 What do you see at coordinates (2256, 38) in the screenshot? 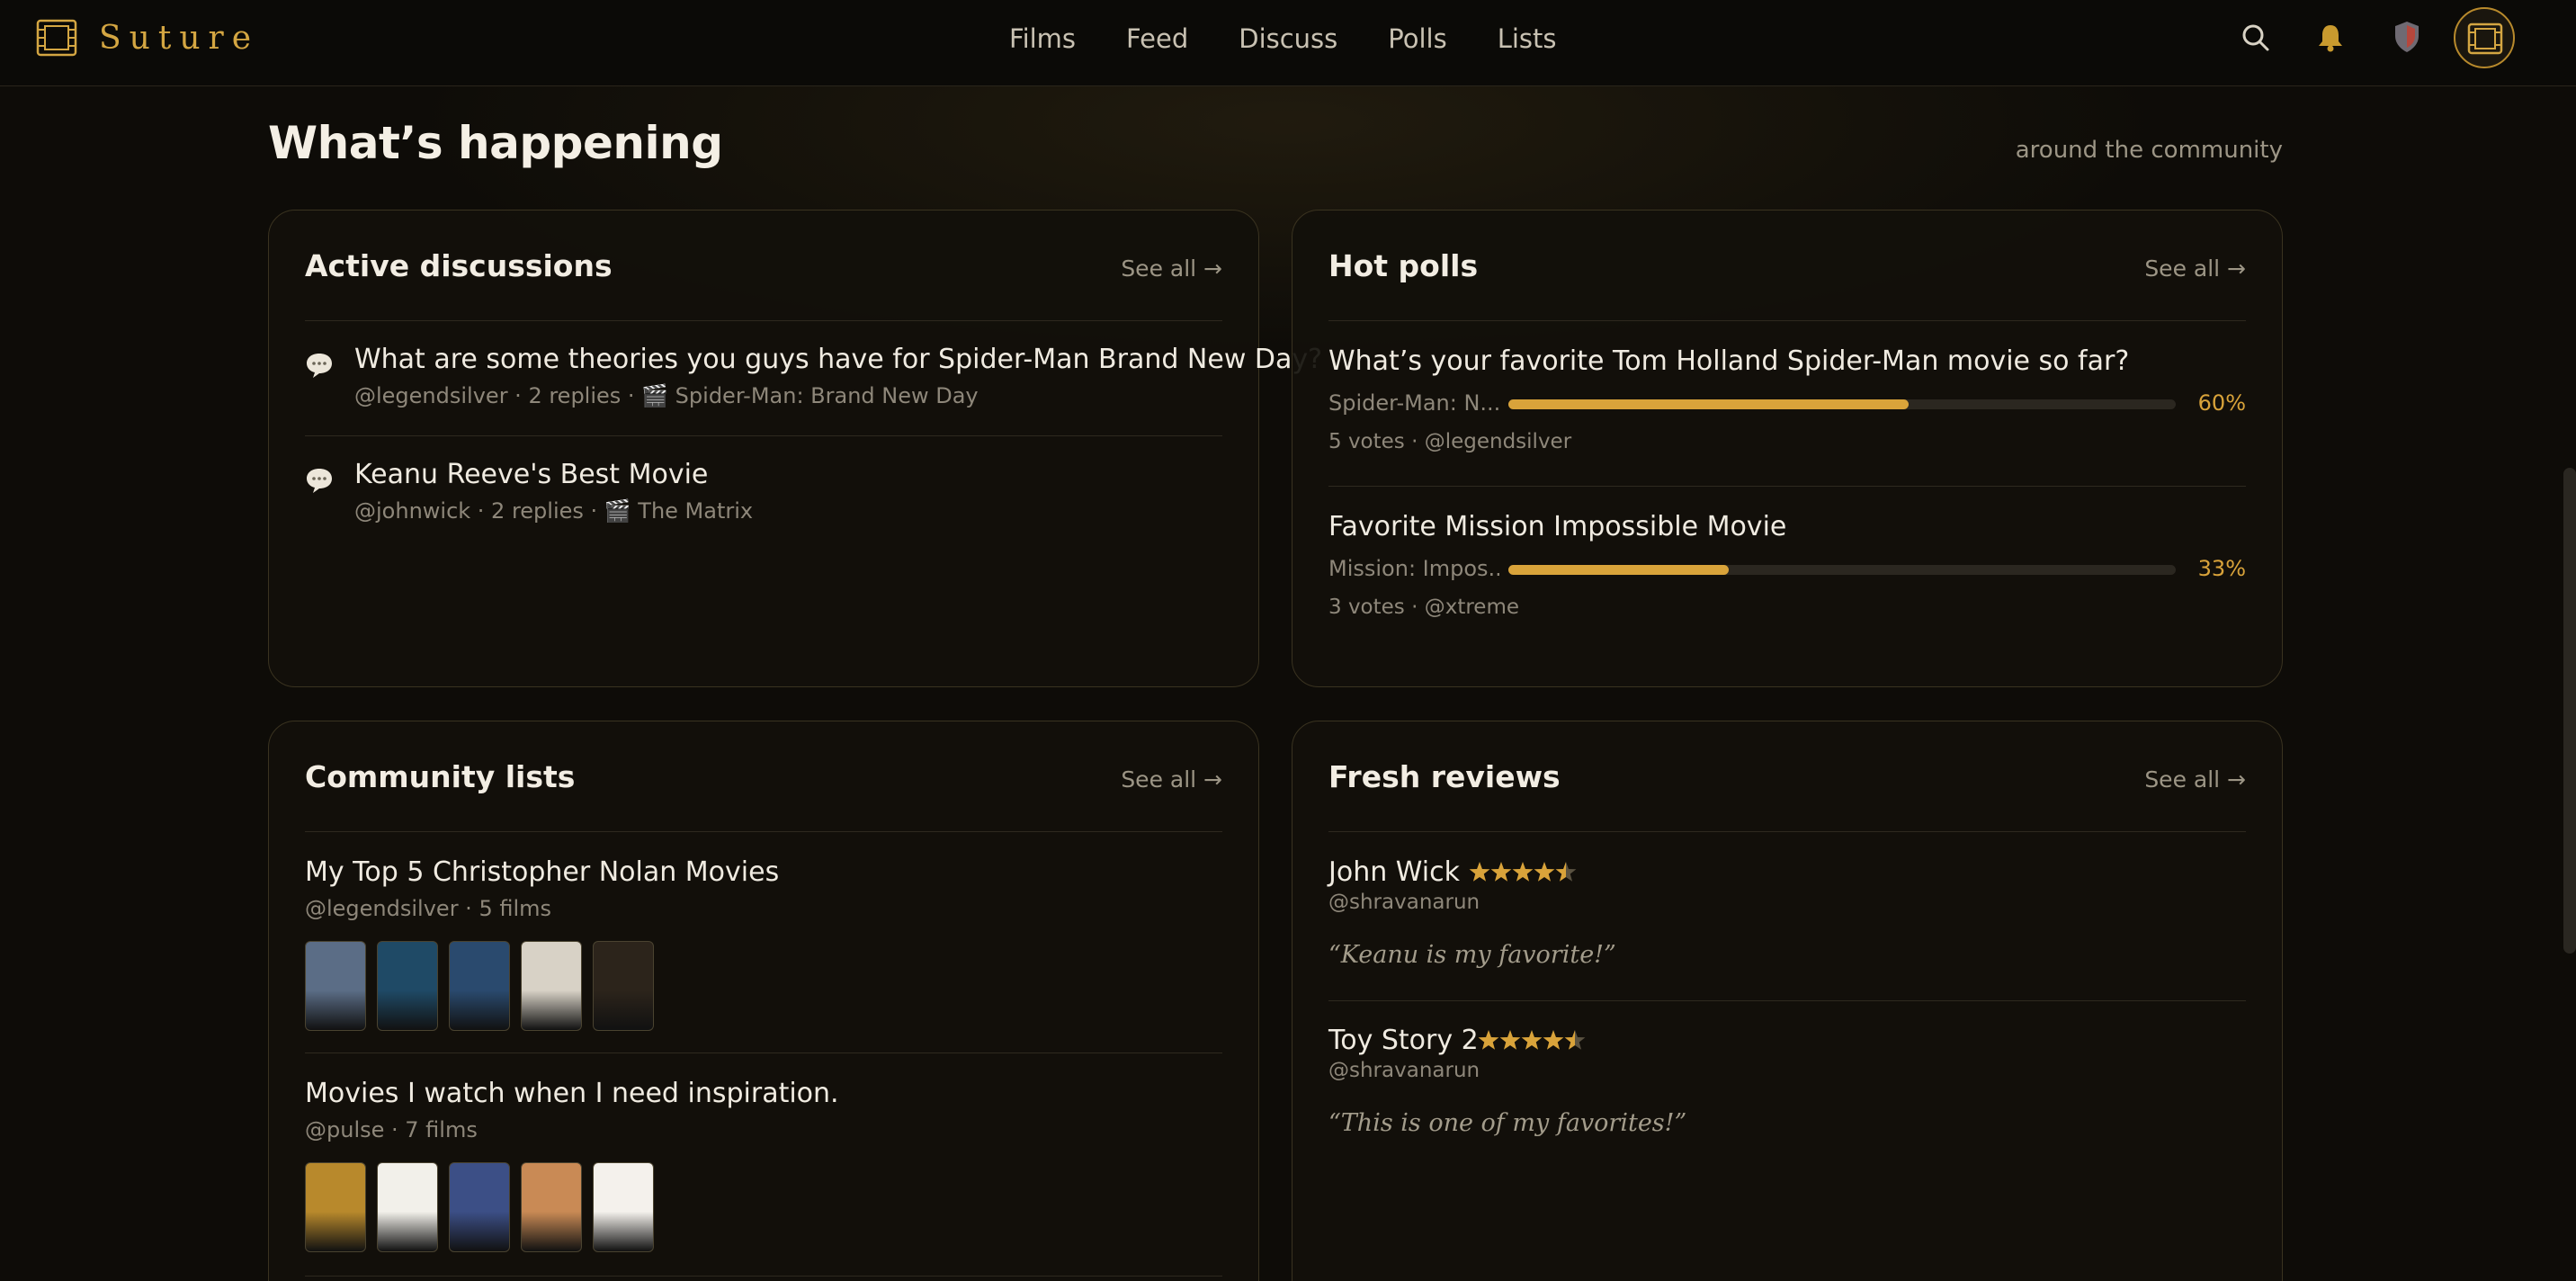
I see `search-icon` at bounding box center [2256, 38].